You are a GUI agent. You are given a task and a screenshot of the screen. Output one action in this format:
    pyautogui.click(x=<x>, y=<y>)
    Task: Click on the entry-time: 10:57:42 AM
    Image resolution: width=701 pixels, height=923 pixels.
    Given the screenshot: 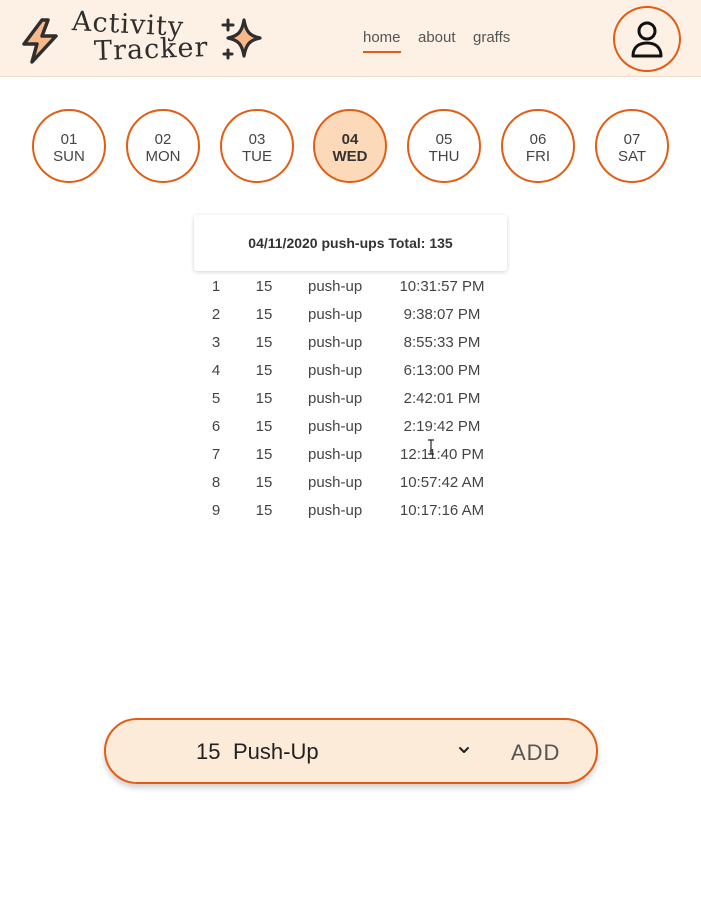 What is the action you would take?
    pyautogui.click(x=442, y=482)
    